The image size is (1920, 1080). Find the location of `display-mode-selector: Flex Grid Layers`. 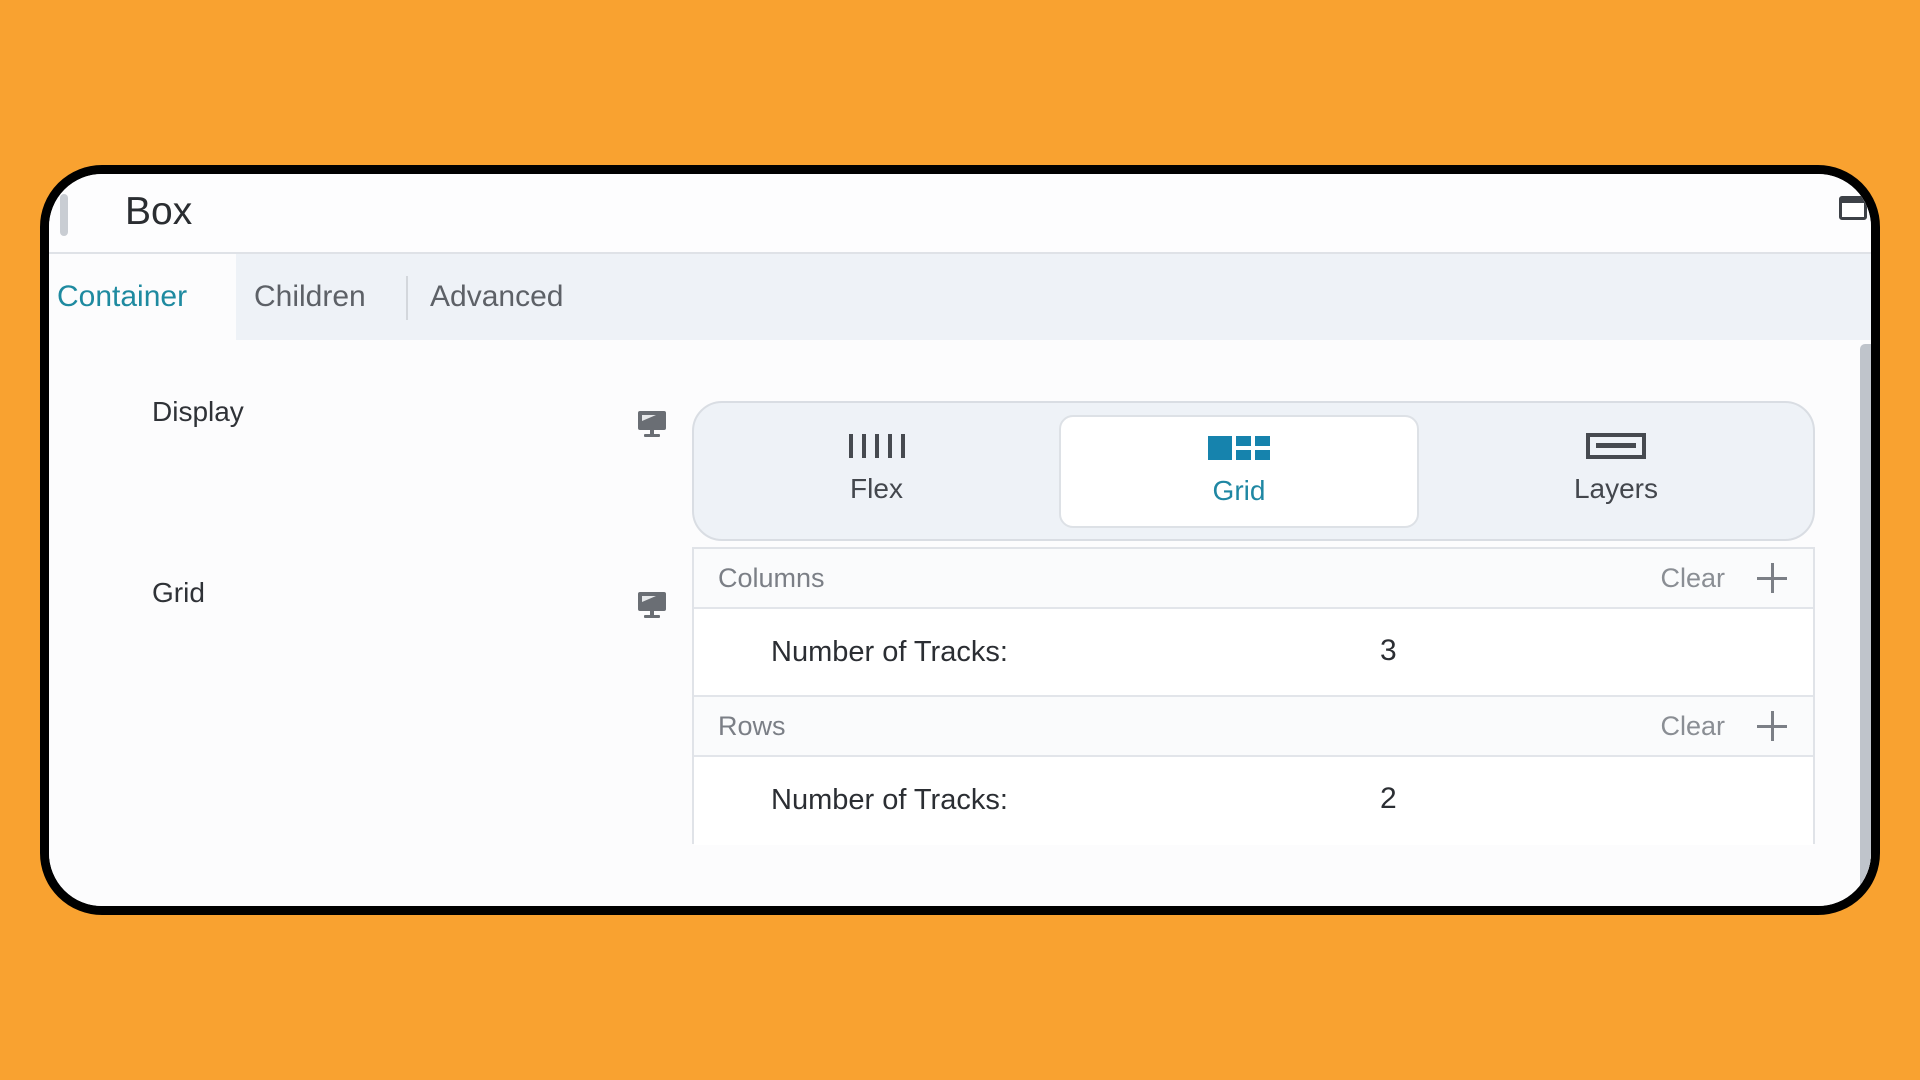

display-mode-selector: Flex Grid Layers is located at coordinates (1253, 471).